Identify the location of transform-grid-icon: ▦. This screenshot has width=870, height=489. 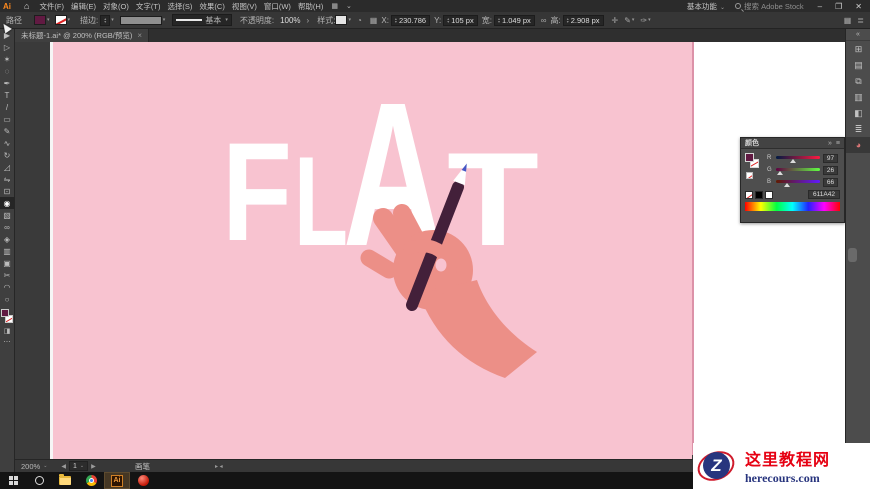
(374, 20).